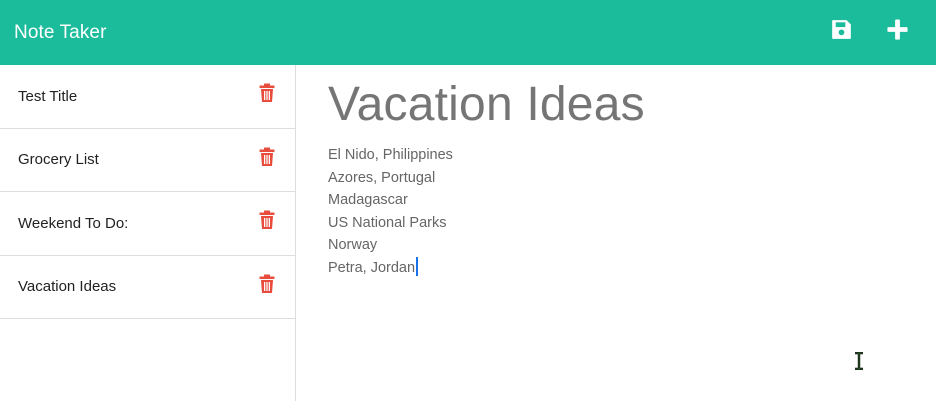 This screenshot has width=936, height=401. I want to click on note-list-item-grocery-list: Grocery List, so click(147, 160).